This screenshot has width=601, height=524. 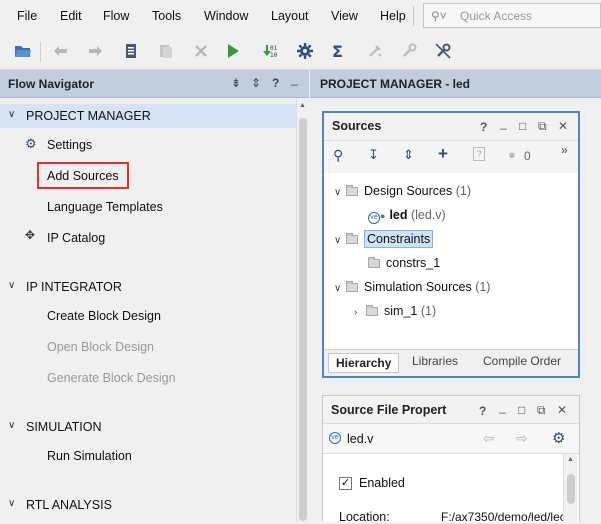 What do you see at coordinates (409, 51) in the screenshot?
I see `wrench-icon` at bounding box center [409, 51].